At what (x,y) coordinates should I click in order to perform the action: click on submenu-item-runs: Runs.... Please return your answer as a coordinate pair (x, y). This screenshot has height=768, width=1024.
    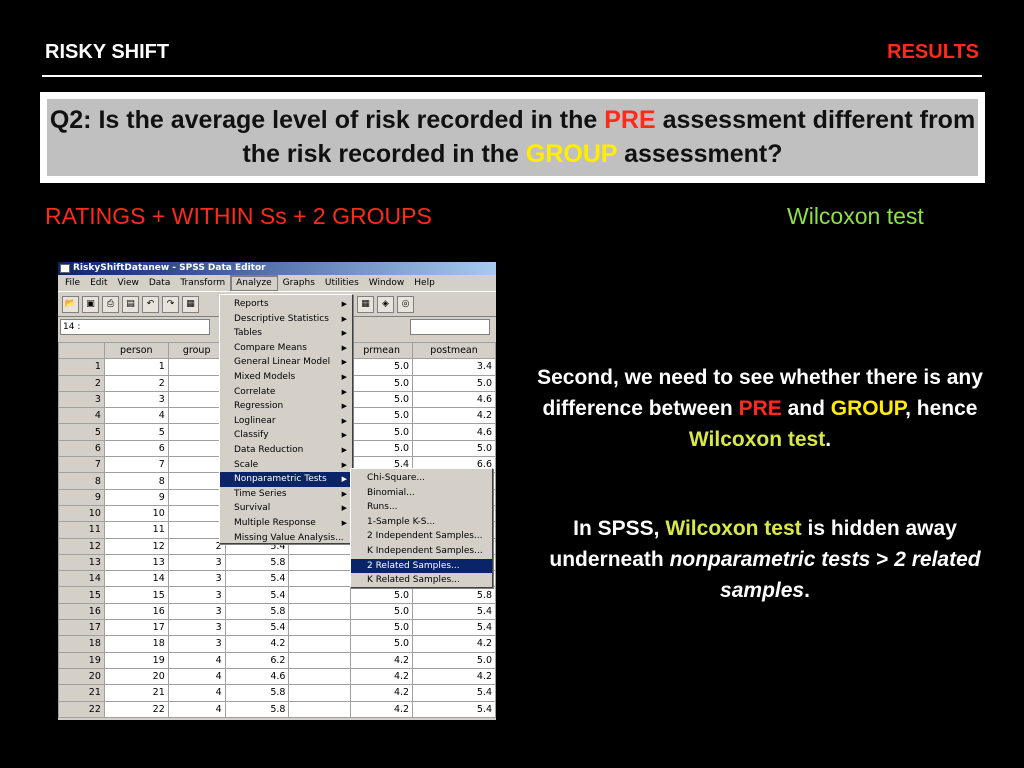
    Looking at the image, I should click on (421, 507).